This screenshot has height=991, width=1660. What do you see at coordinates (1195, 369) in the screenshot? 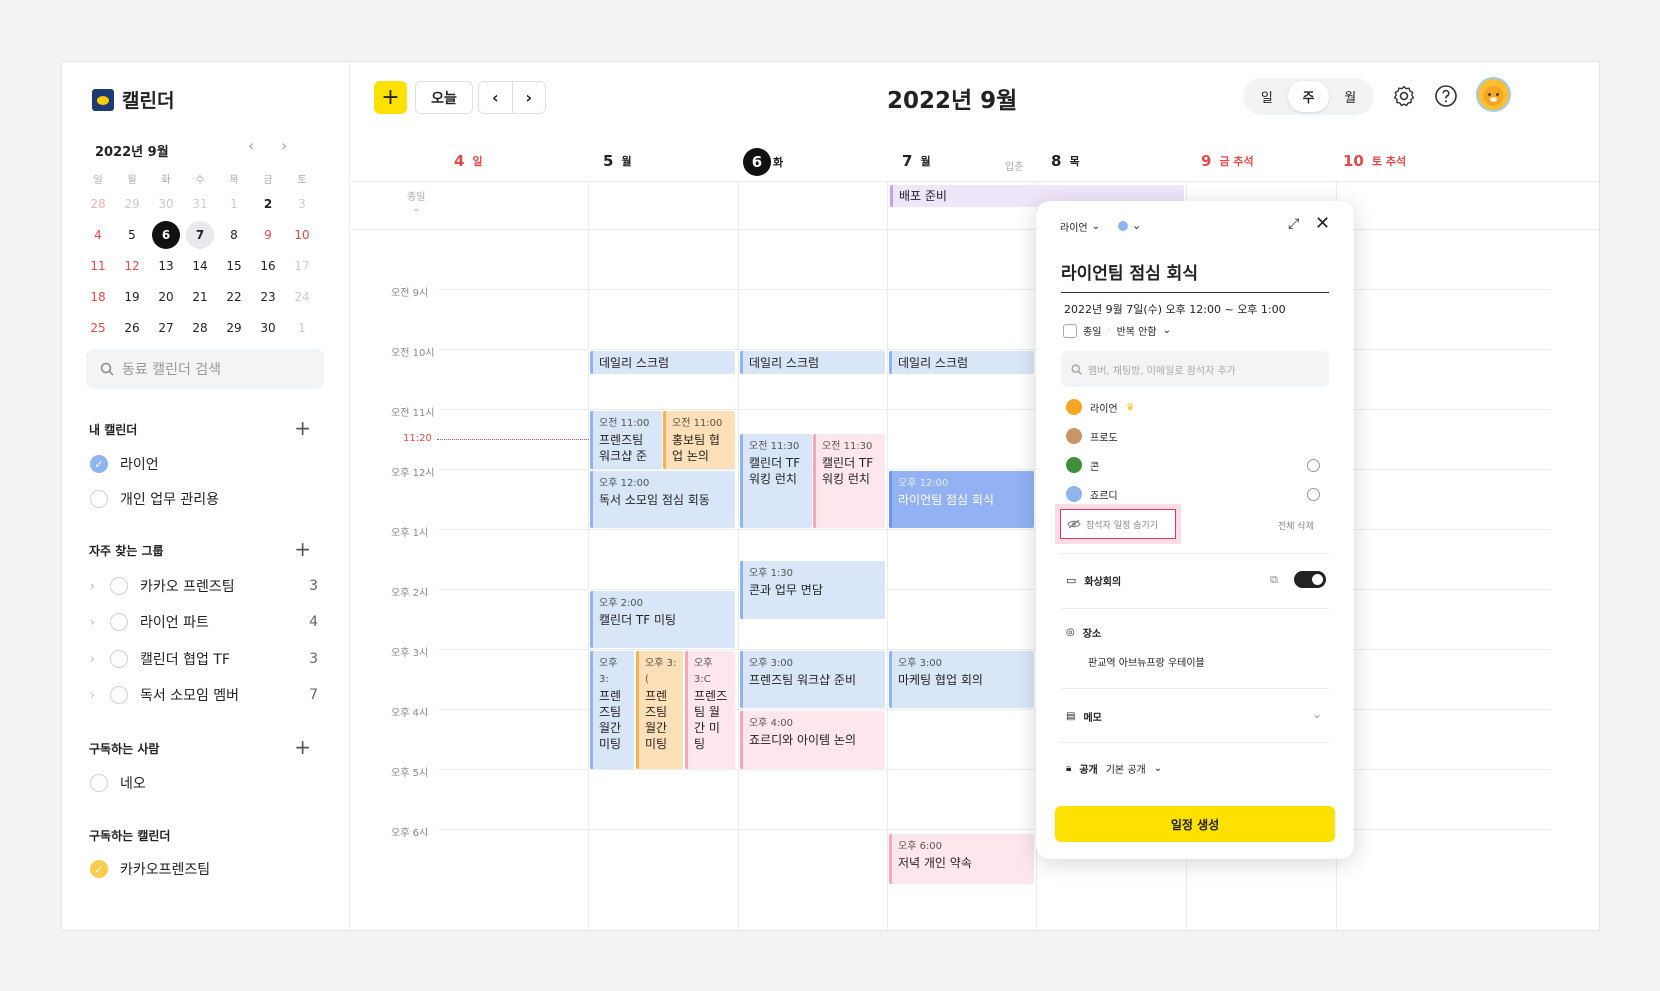
I see `attendee-input: 멤버, 채팅방, 이메일로 참석자 추가` at bounding box center [1195, 369].